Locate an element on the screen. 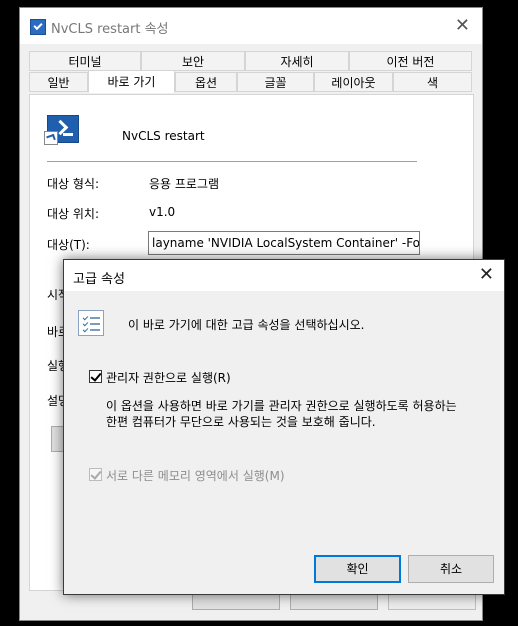 This screenshot has width=518, height=626. tab-layout: 레이아웃 is located at coordinates (353, 82).